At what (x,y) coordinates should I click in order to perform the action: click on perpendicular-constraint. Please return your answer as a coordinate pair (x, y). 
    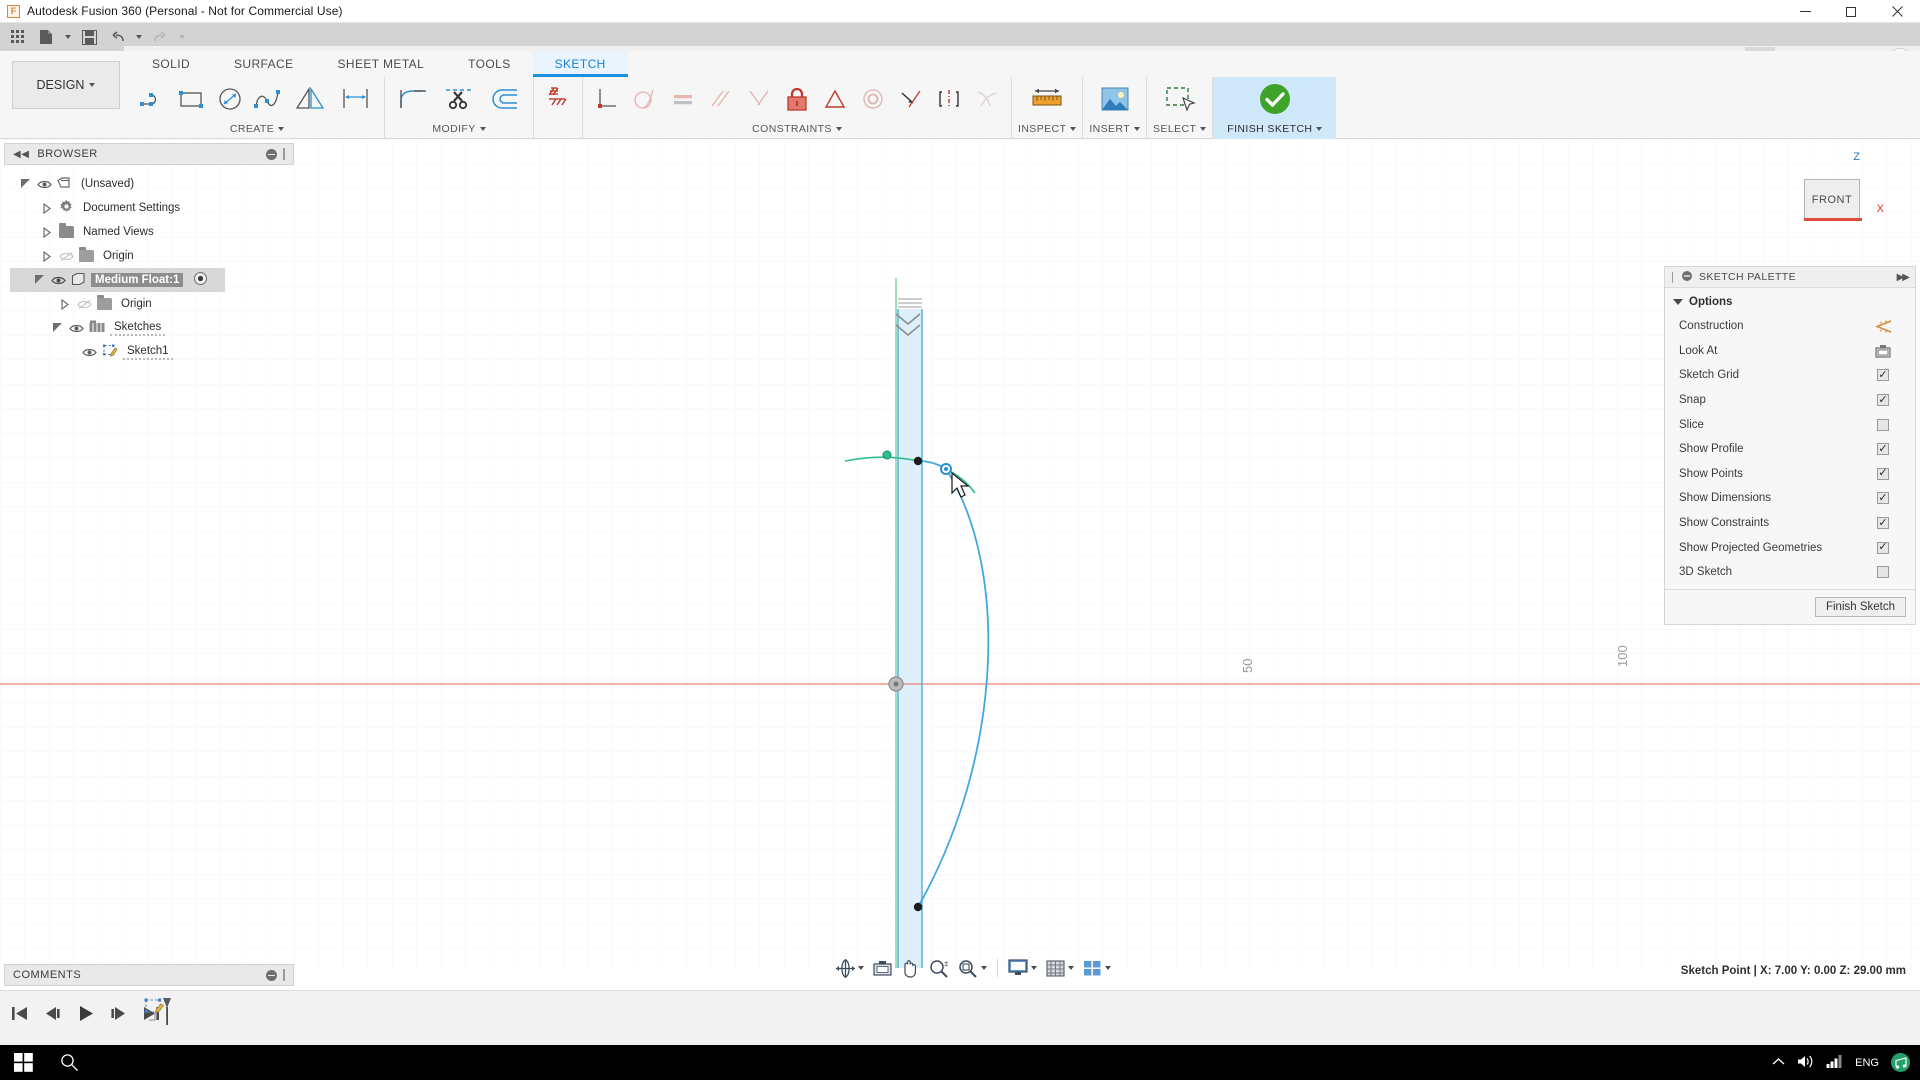
    Looking at the image, I should click on (607, 99).